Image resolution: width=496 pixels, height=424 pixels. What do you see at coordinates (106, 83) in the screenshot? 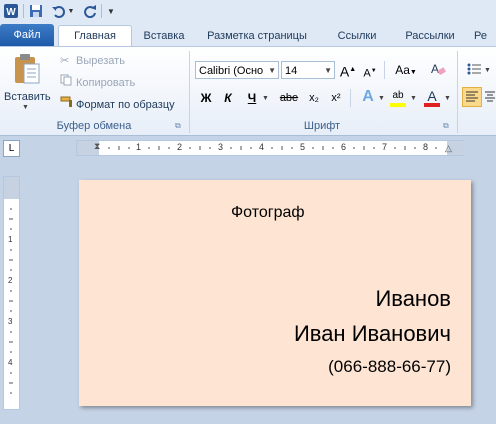
I see `copy-label: Копировать` at bounding box center [106, 83].